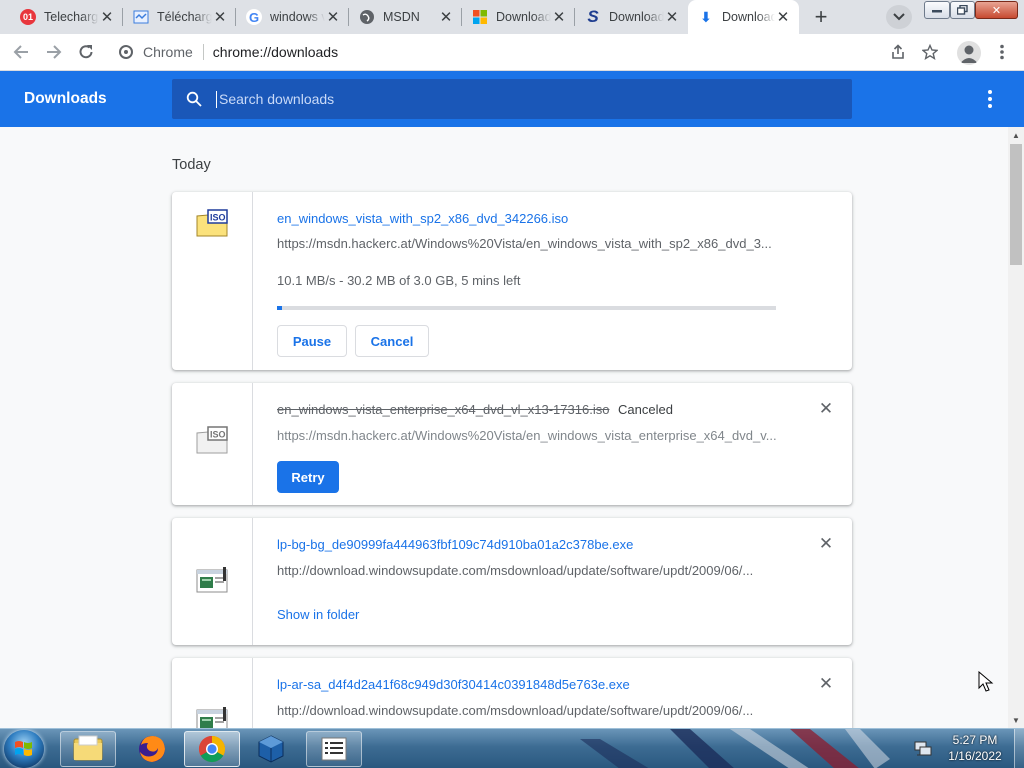 The image size is (1024, 768). What do you see at coordinates (962, 10) in the screenshot?
I see `restore-button` at bounding box center [962, 10].